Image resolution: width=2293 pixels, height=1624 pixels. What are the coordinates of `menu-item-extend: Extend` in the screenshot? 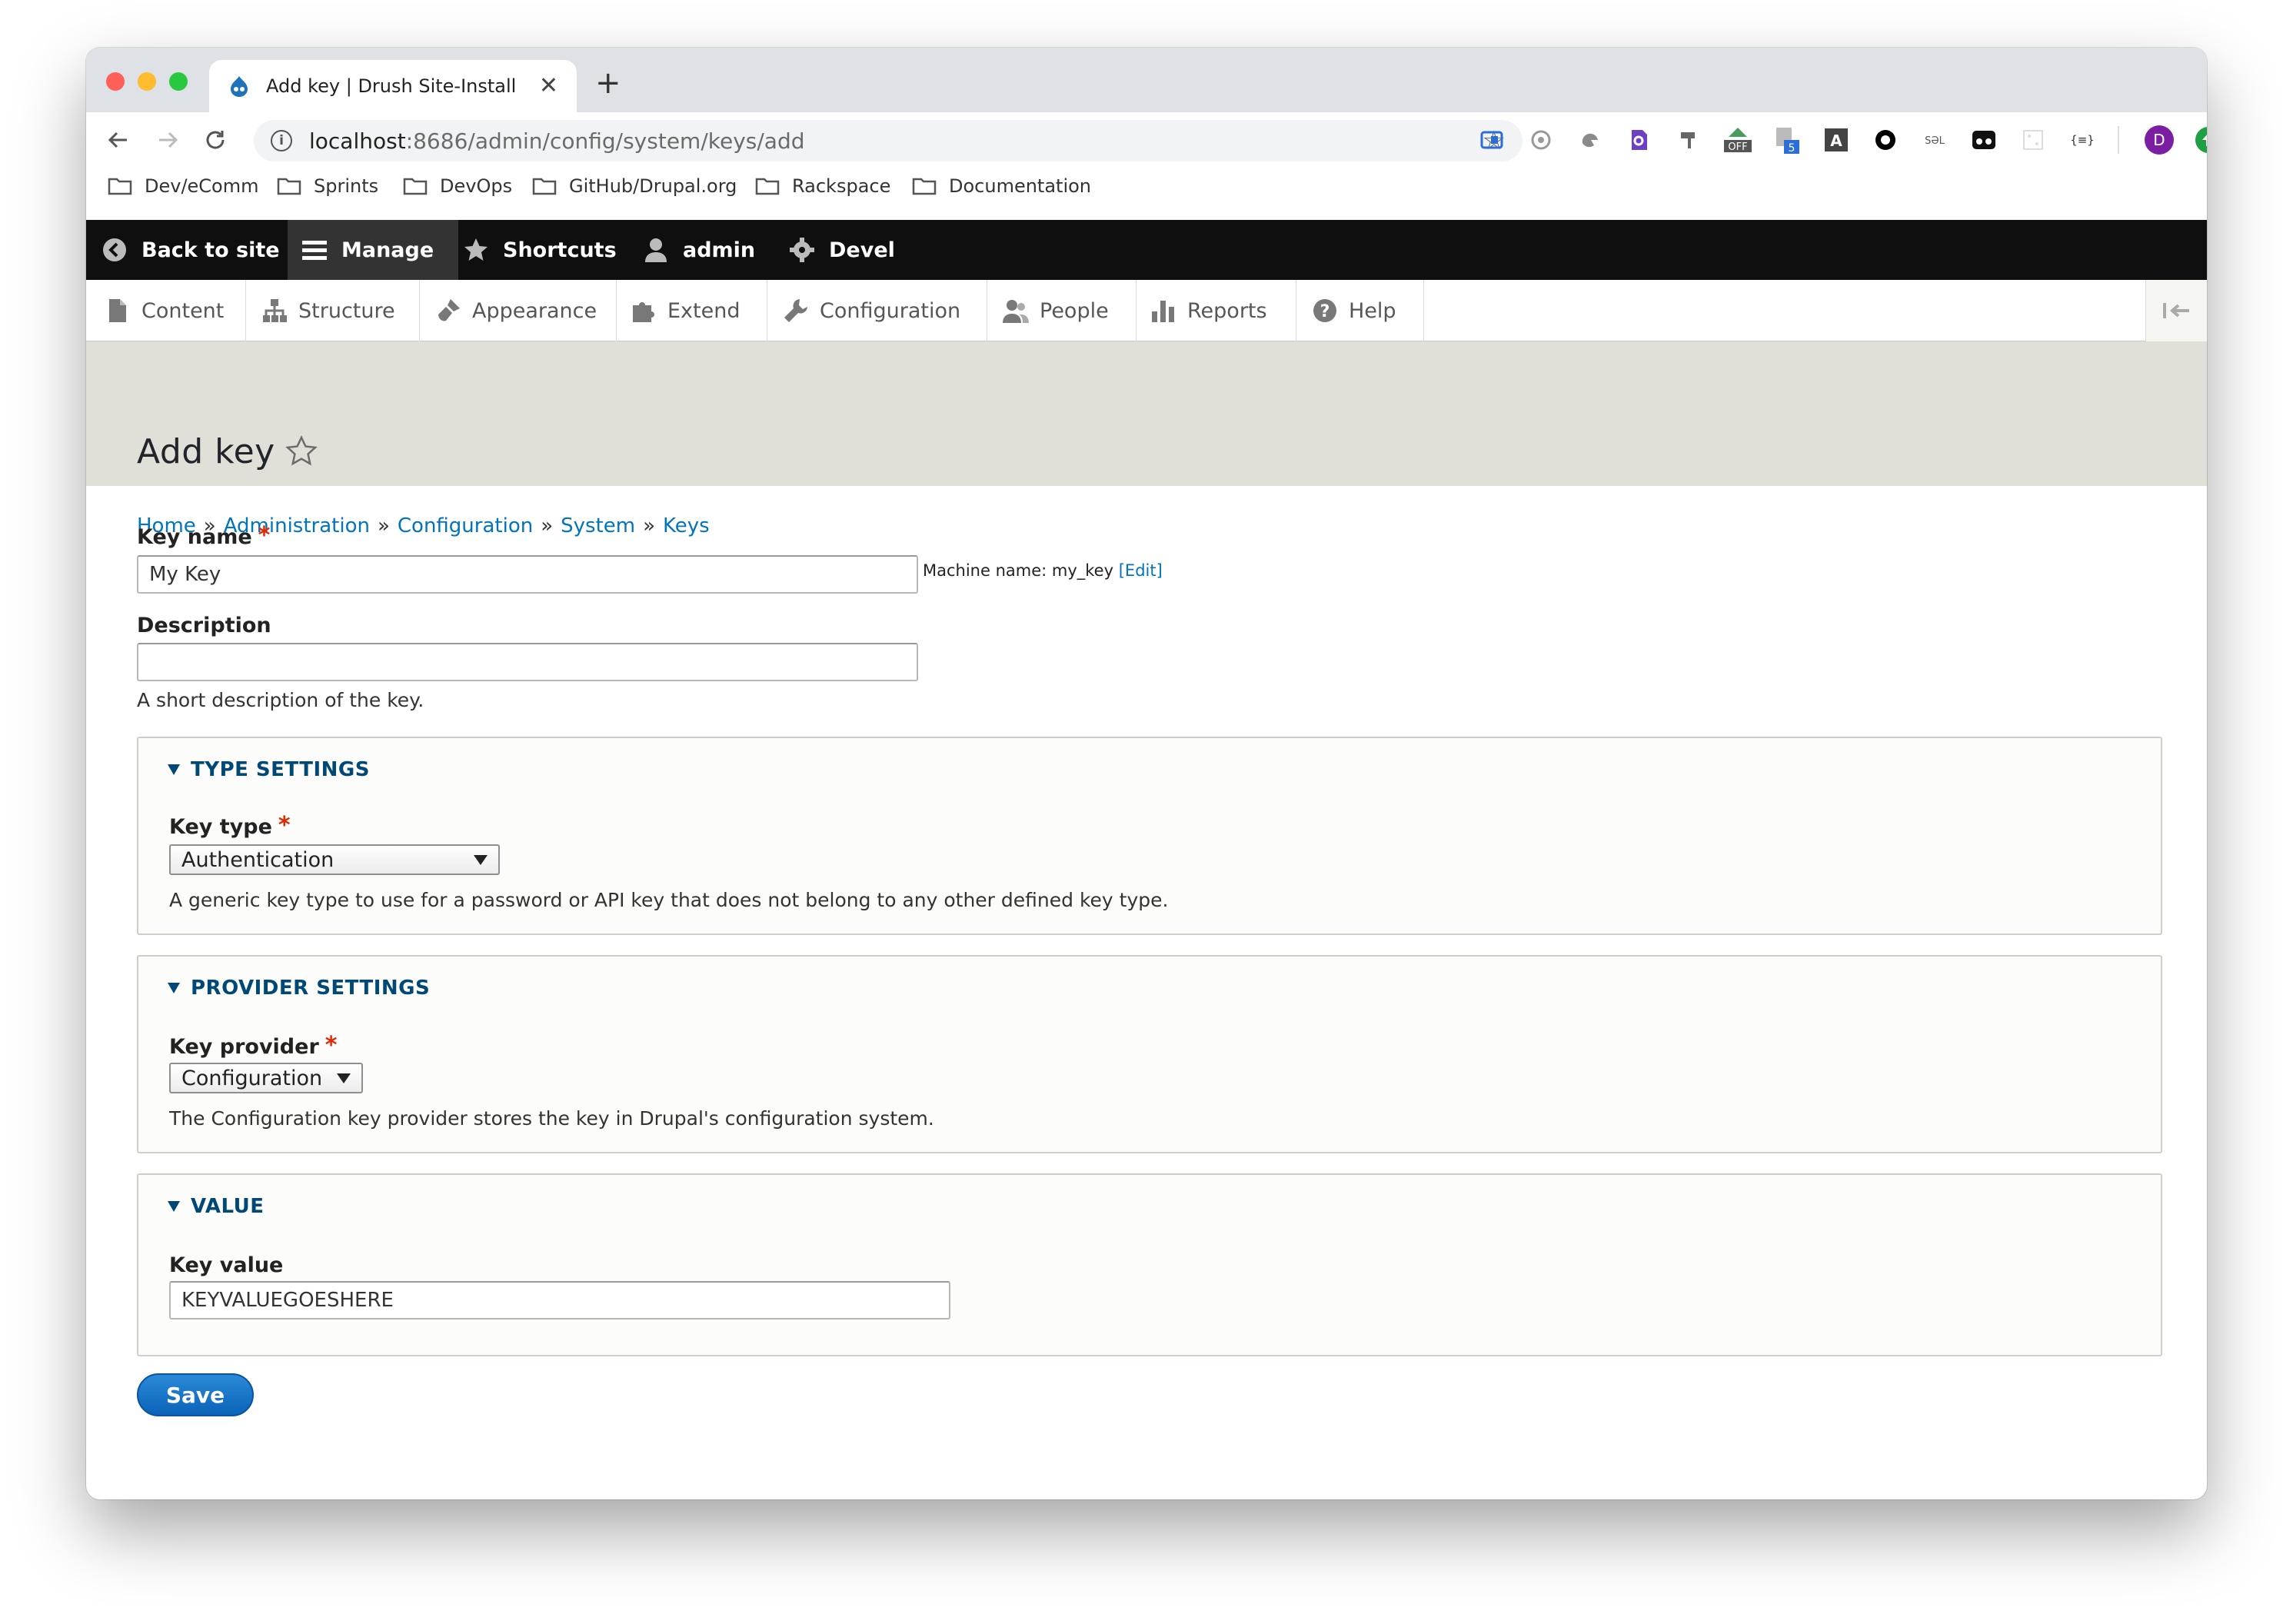 It's located at (692, 310).